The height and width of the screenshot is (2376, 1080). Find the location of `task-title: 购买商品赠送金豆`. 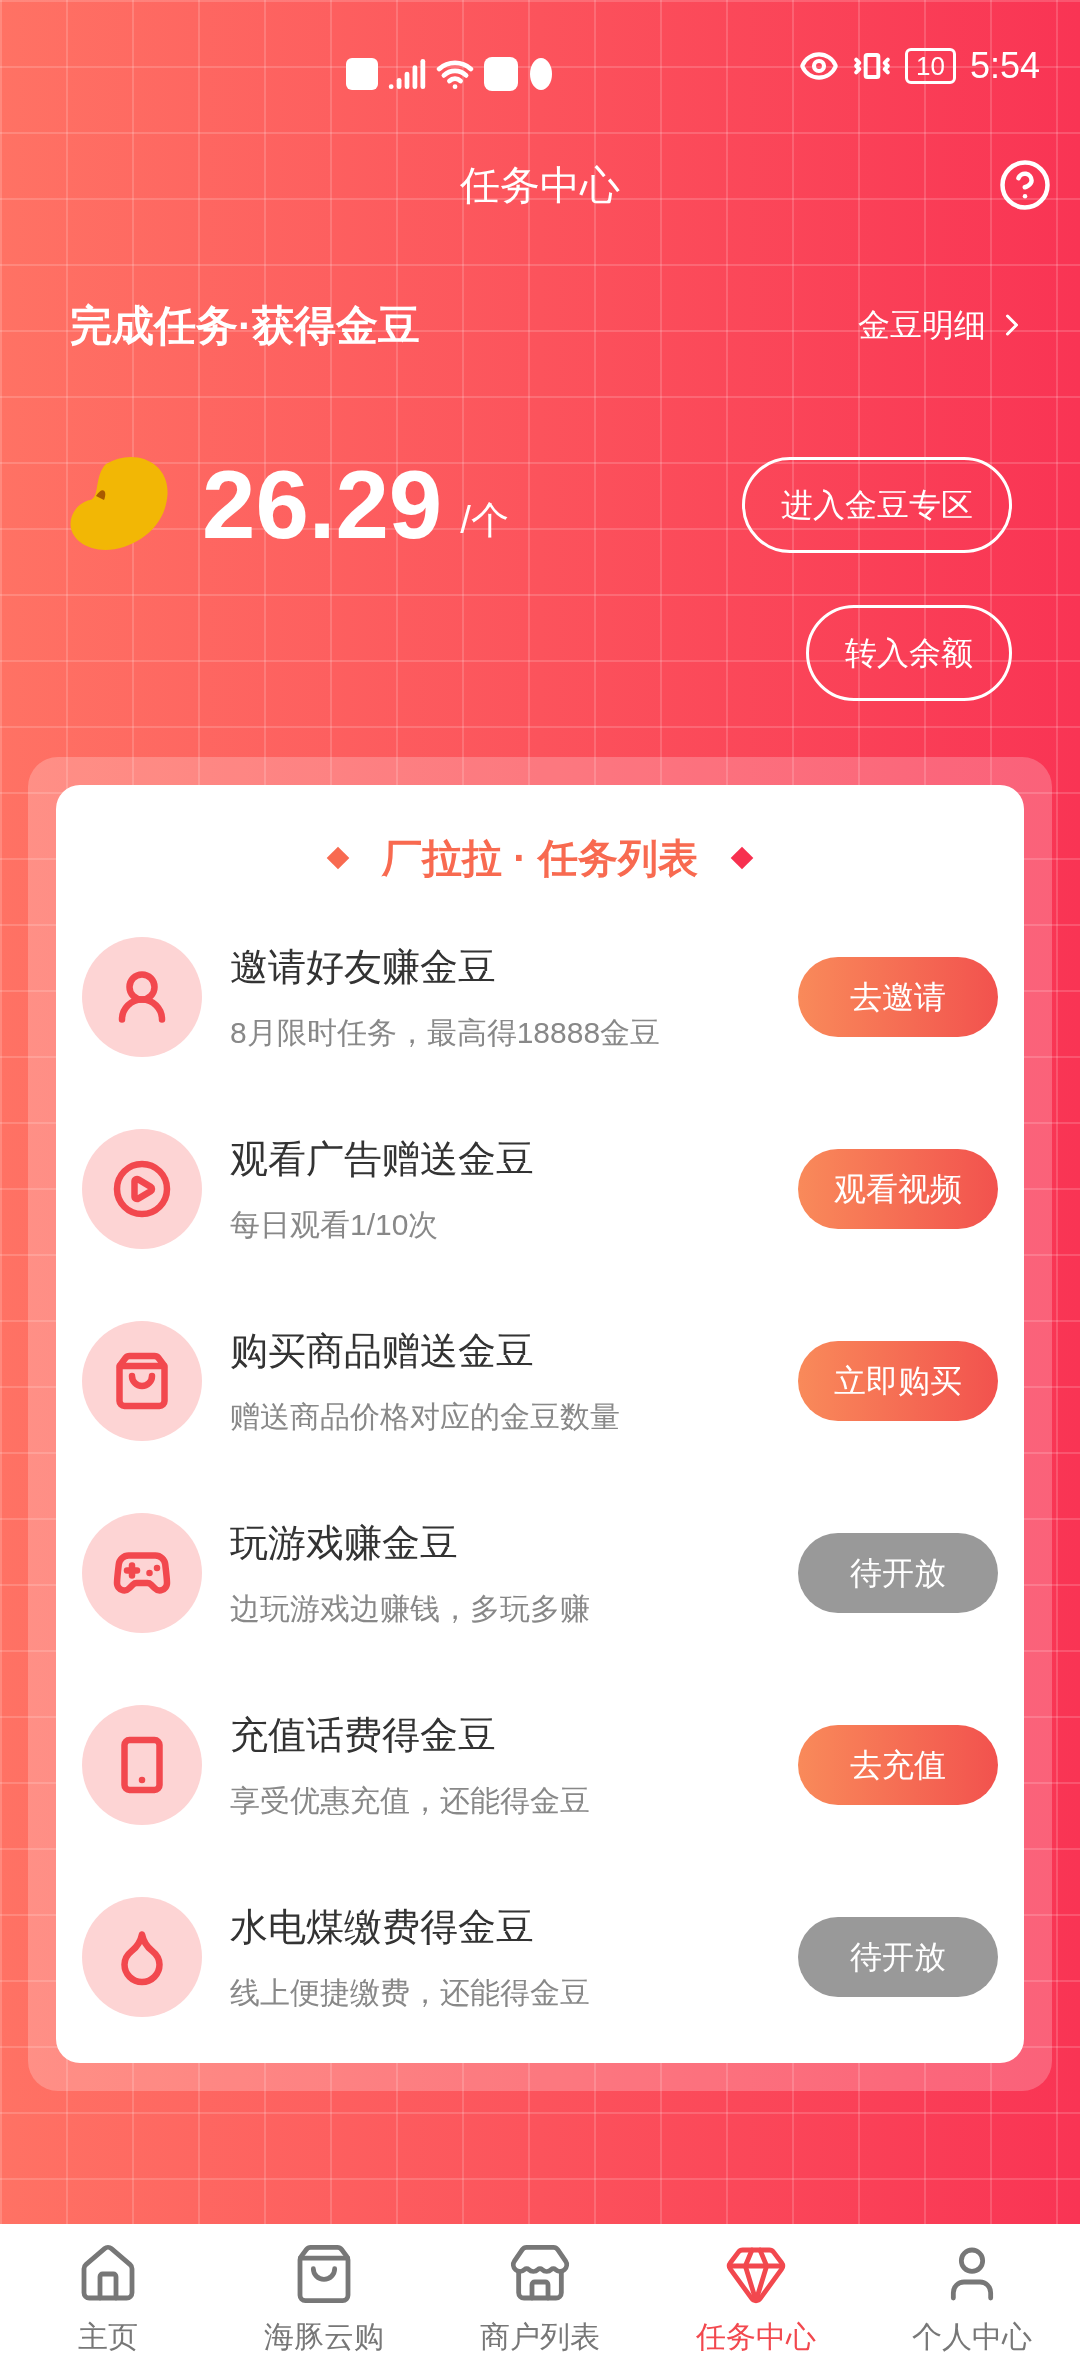

task-title: 购买商品赠送金豆 is located at coordinates (382, 1351).